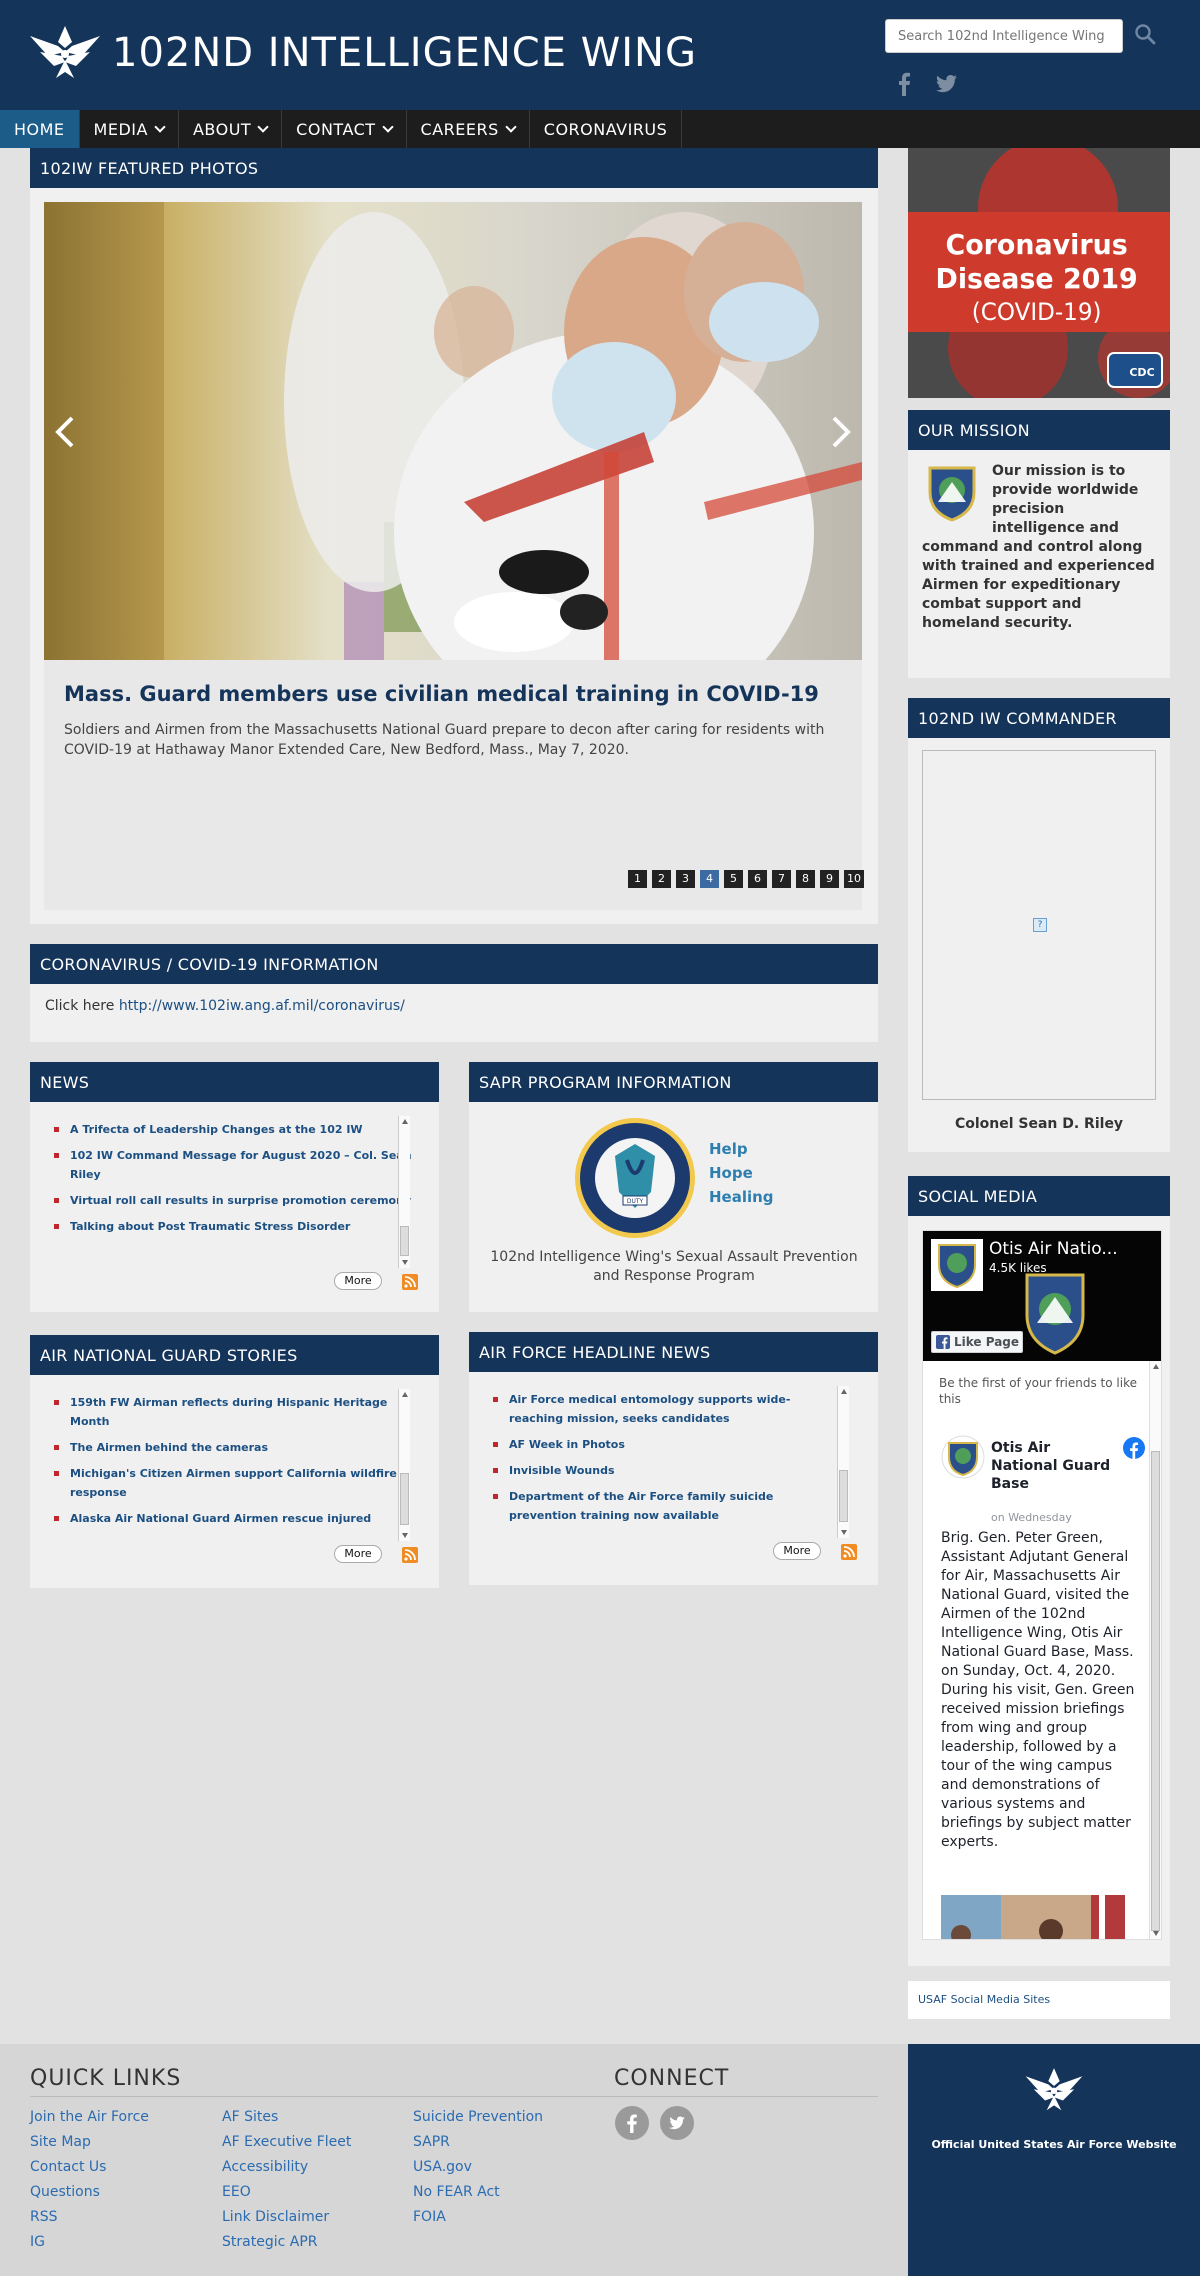  I want to click on quick-link: USA.gov, so click(478, 2167).